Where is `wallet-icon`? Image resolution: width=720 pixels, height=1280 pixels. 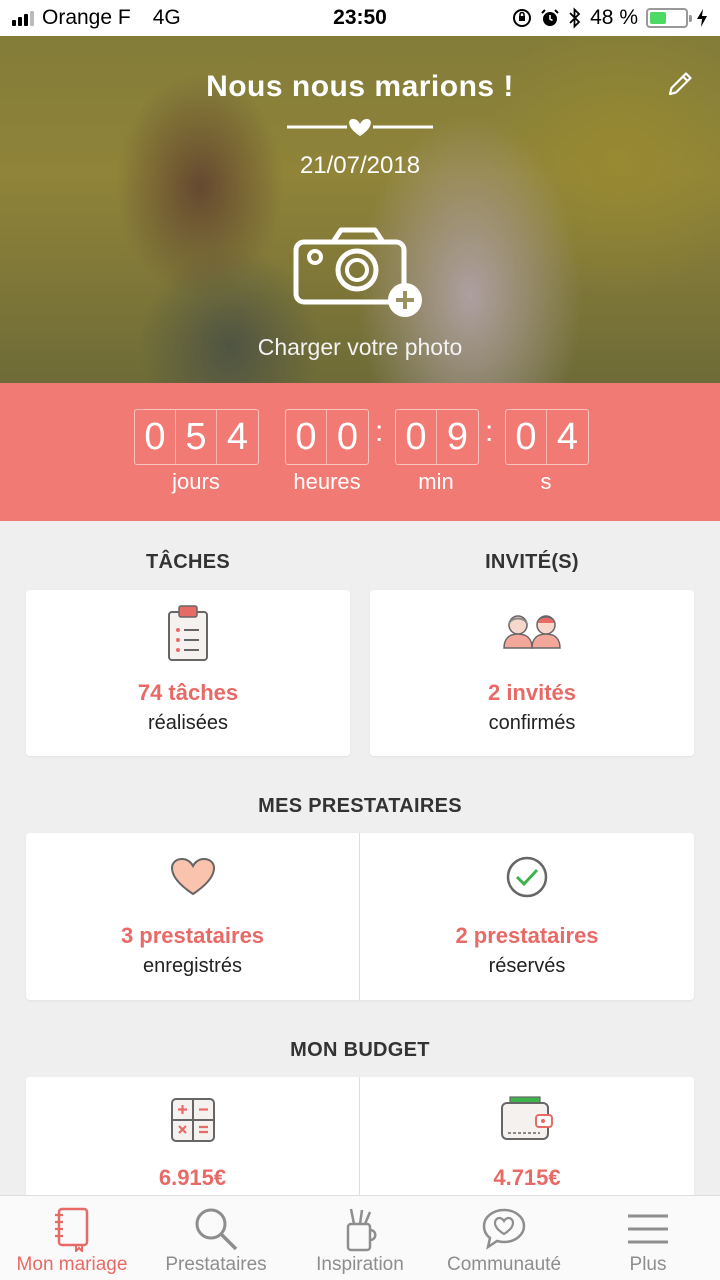 wallet-icon is located at coordinates (527, 1118).